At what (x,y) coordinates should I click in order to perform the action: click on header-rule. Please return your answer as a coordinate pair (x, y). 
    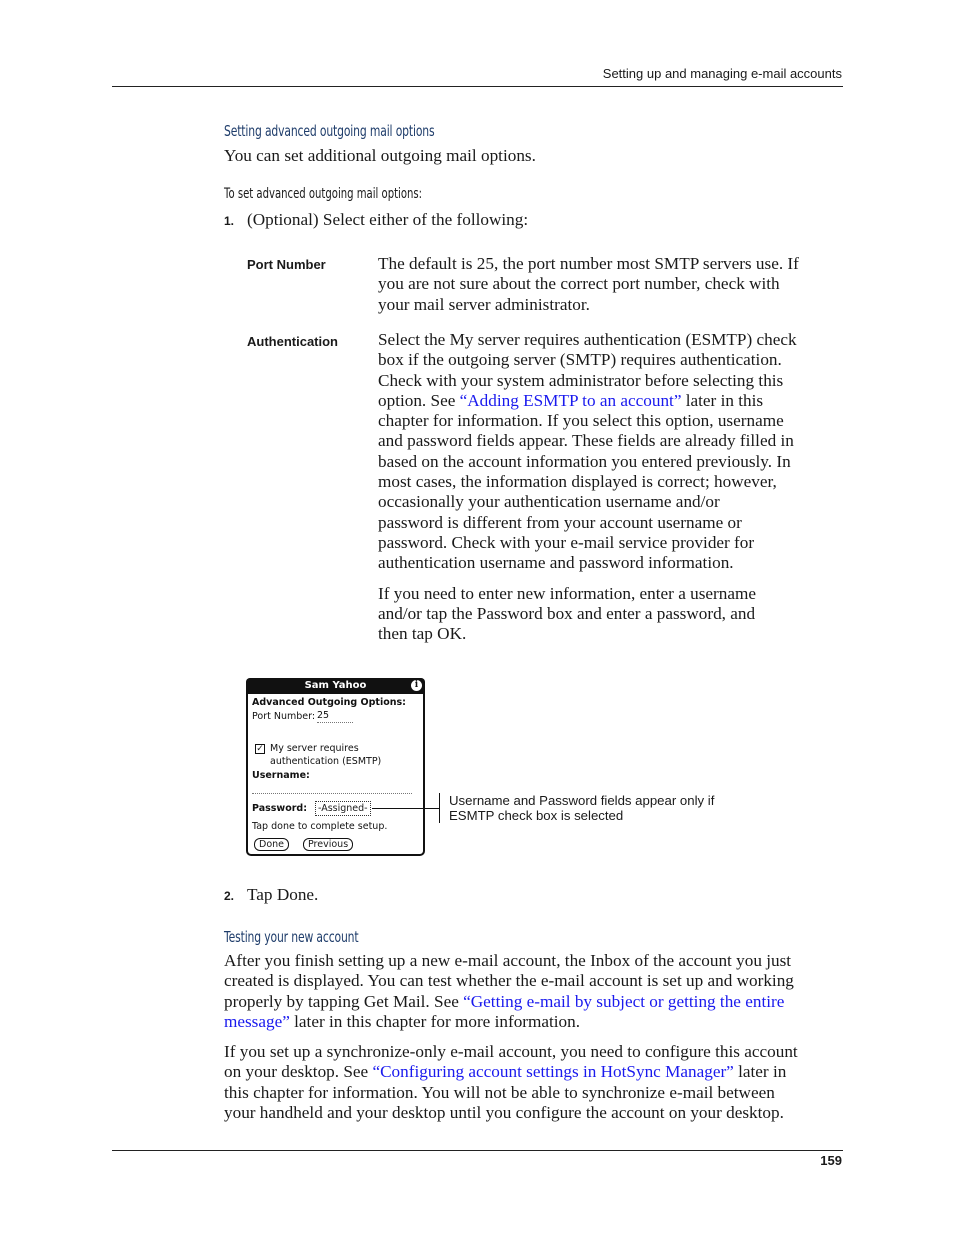
    Looking at the image, I should click on (477, 86).